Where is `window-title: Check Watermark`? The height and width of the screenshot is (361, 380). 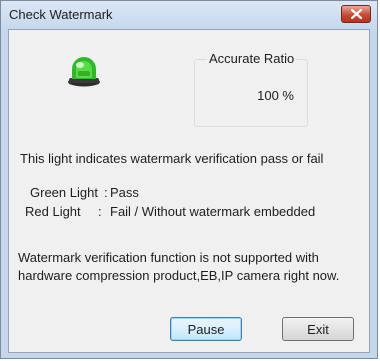 window-title: Check Watermark is located at coordinates (61, 14).